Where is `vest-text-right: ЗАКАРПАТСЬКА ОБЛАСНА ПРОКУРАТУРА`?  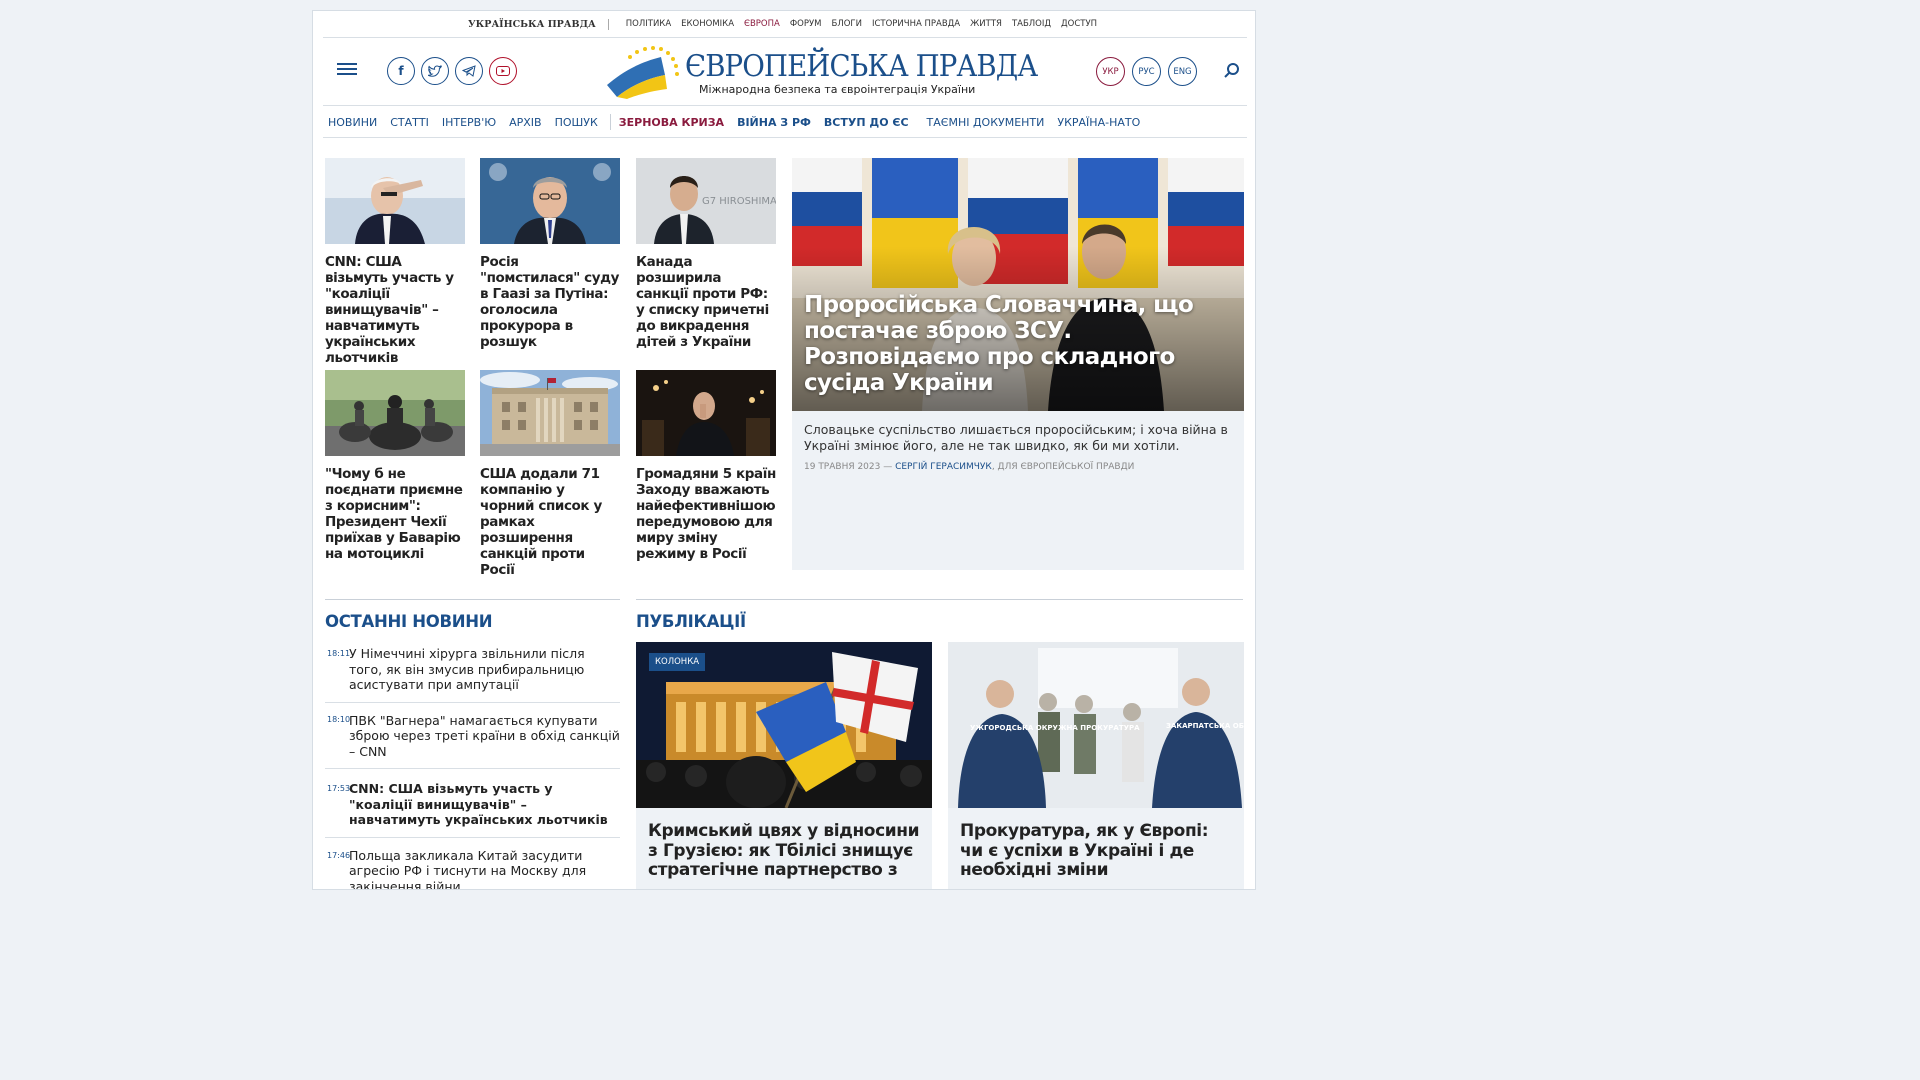 vest-text-right: ЗАКАРПАТСЬКА ОБЛАСНА ПРОКУРАТУРА is located at coordinates (1205, 726).